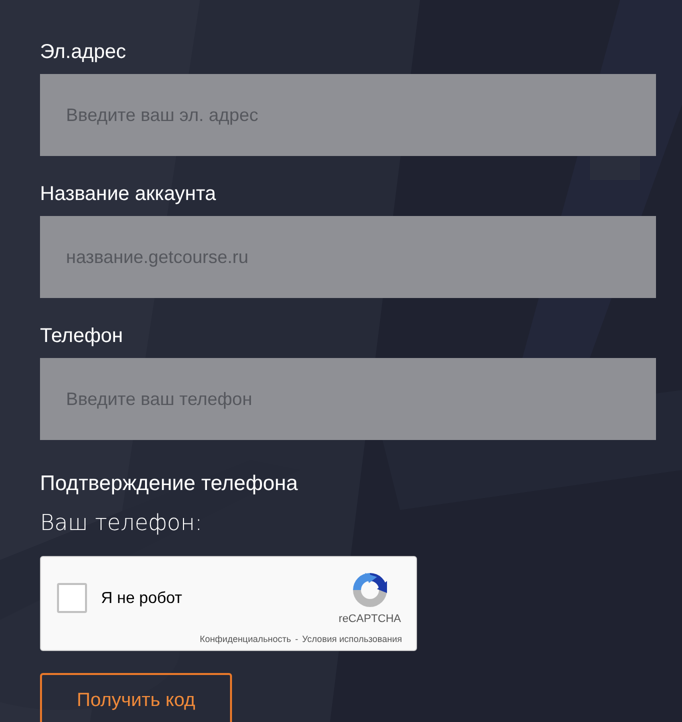 This screenshot has height=722, width=682. What do you see at coordinates (128, 194) in the screenshot?
I see `field-label: Название аккаунта` at bounding box center [128, 194].